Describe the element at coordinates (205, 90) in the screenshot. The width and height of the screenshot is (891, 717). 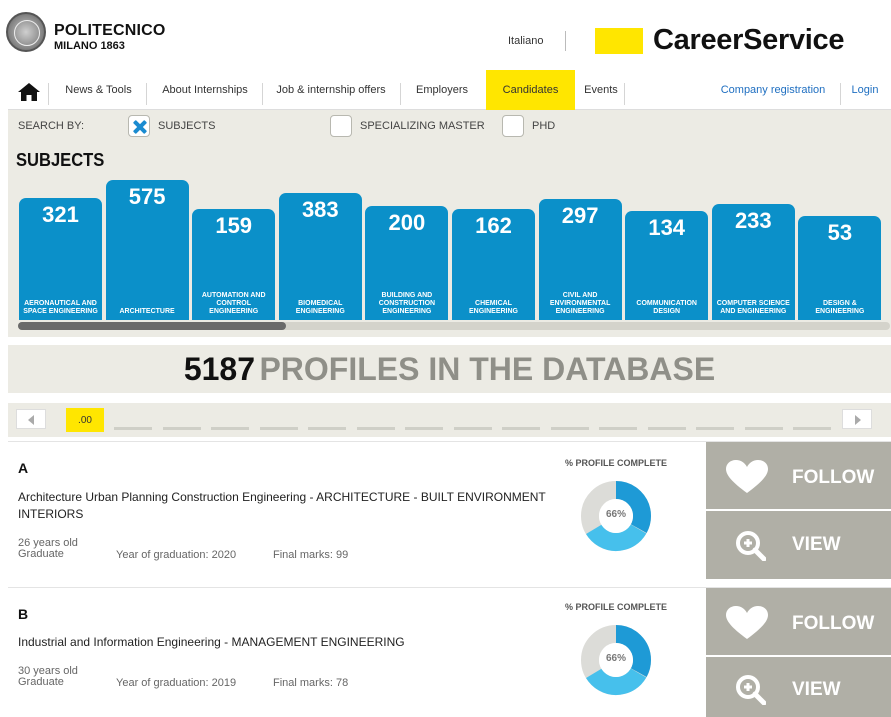
I see `nav-about-internships: About Internships` at that location.